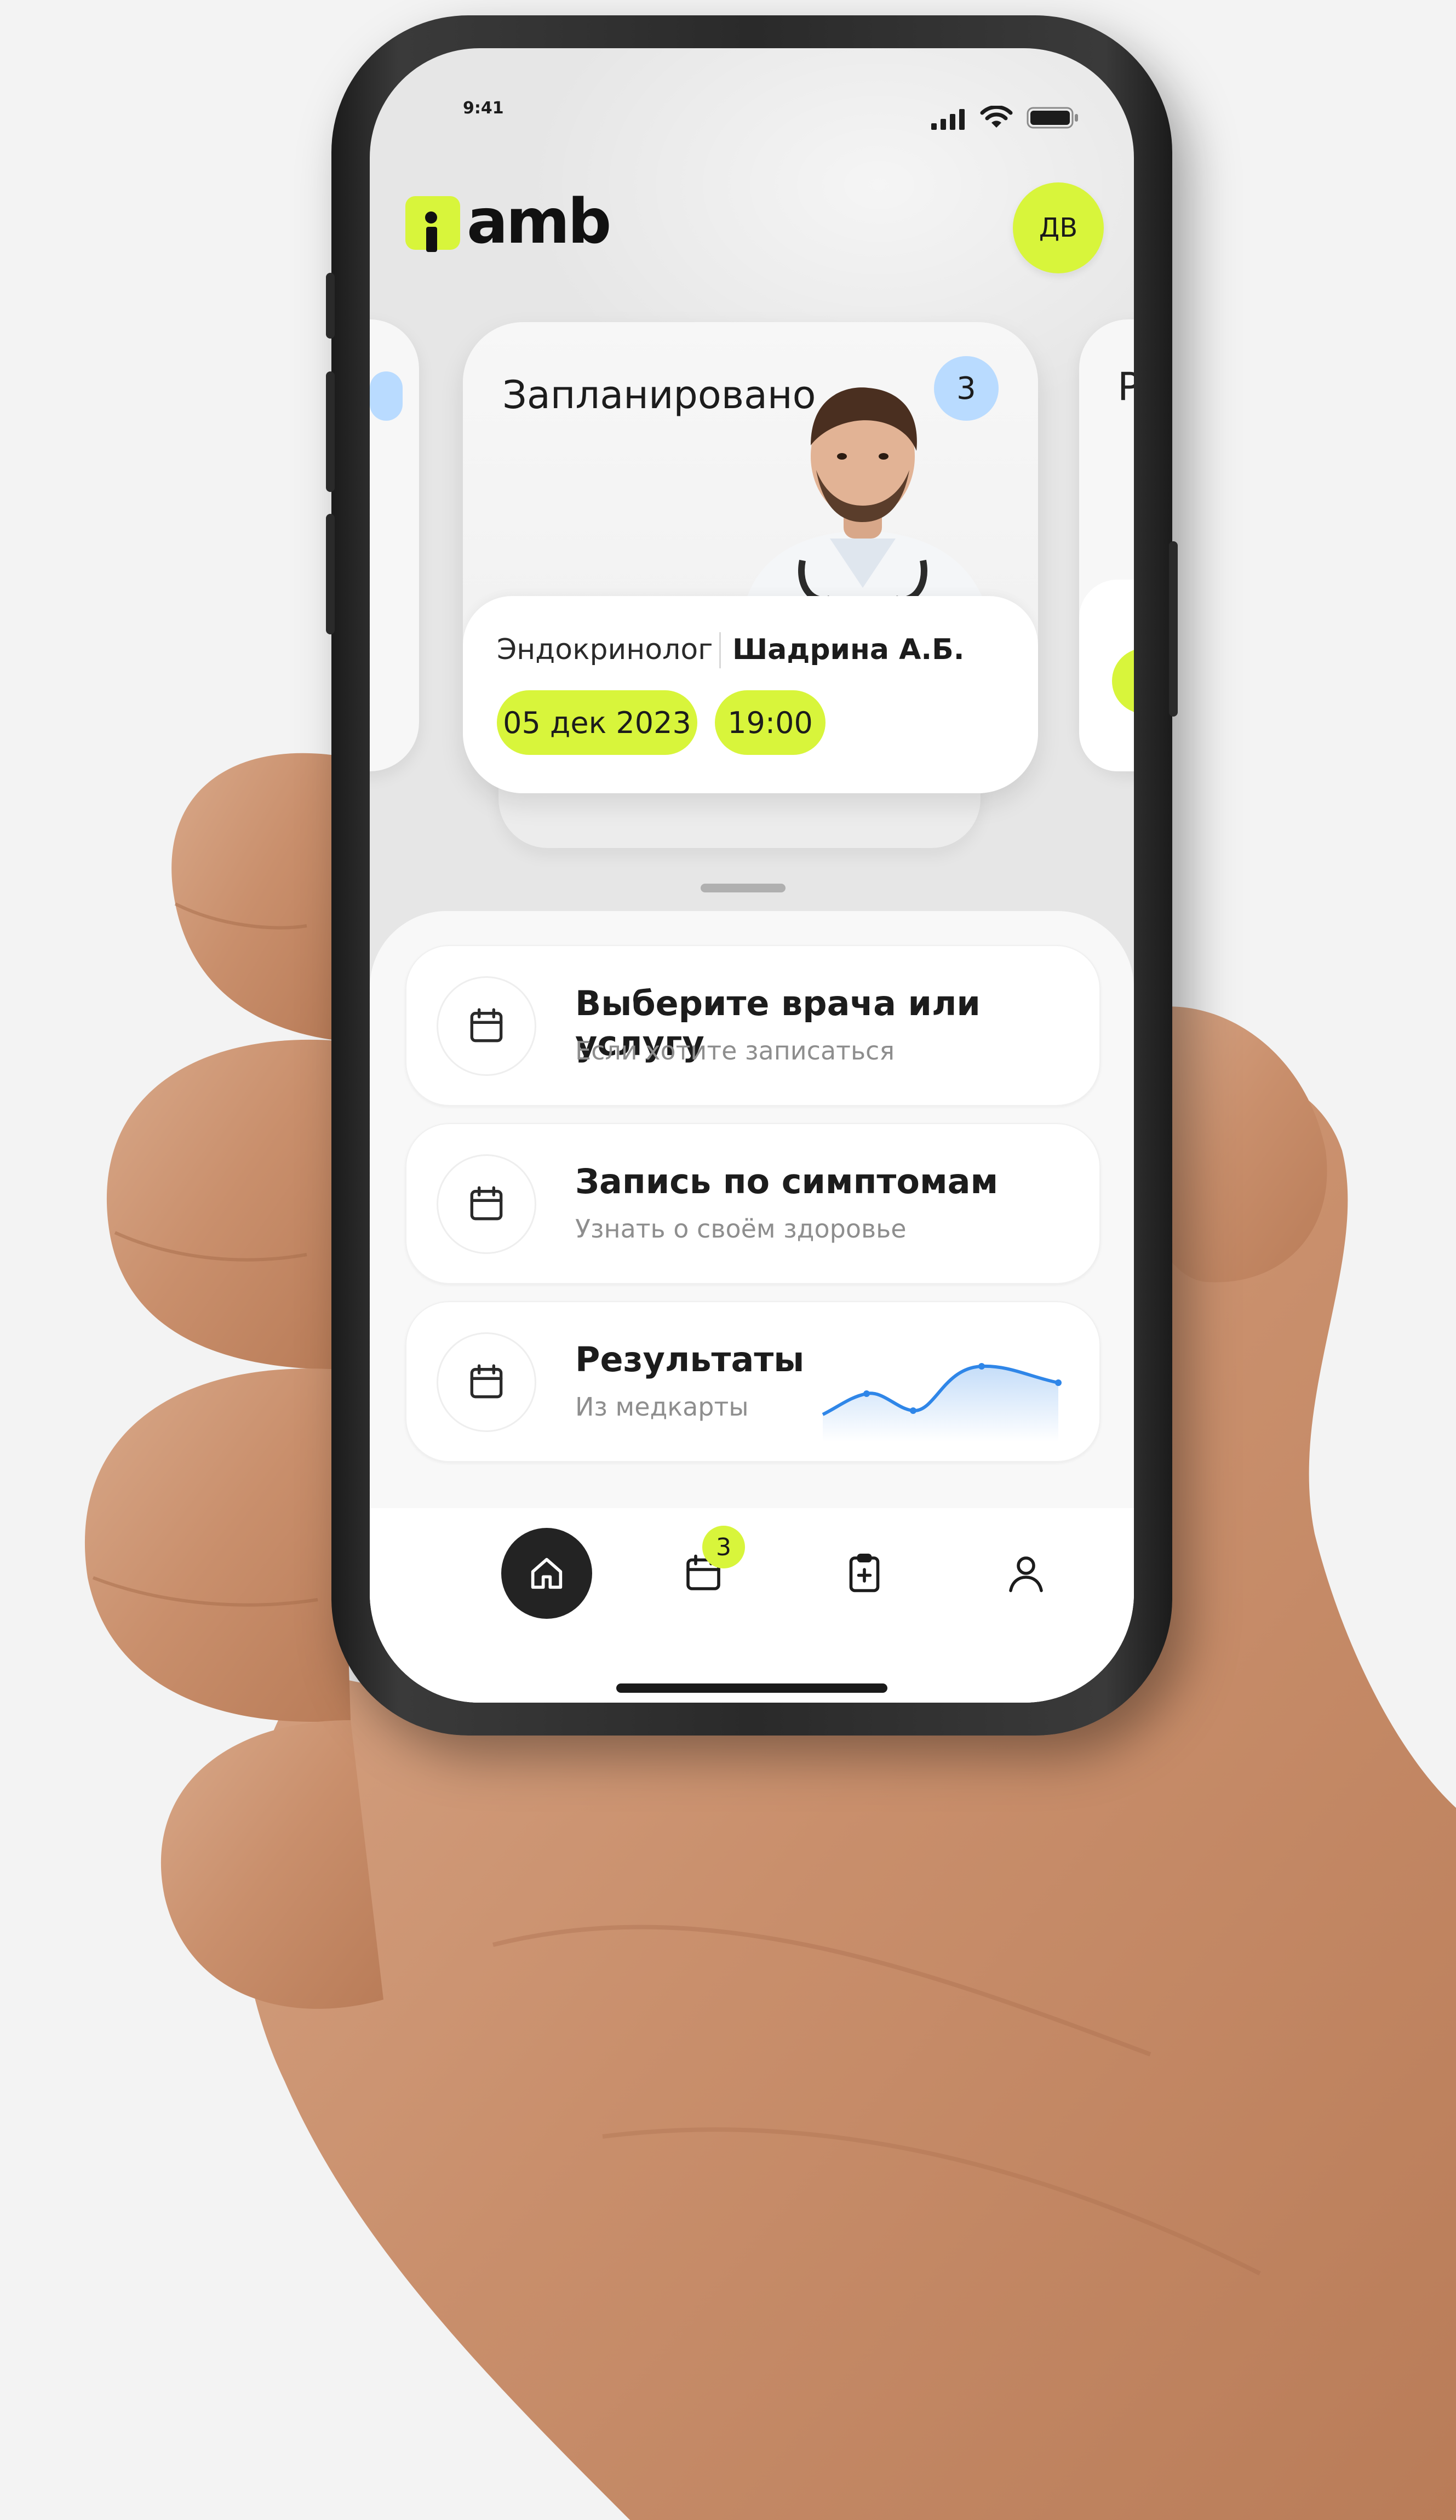 This screenshot has width=1456, height=2520. What do you see at coordinates (743, 888) in the screenshot?
I see `sheet-drag-handle` at bounding box center [743, 888].